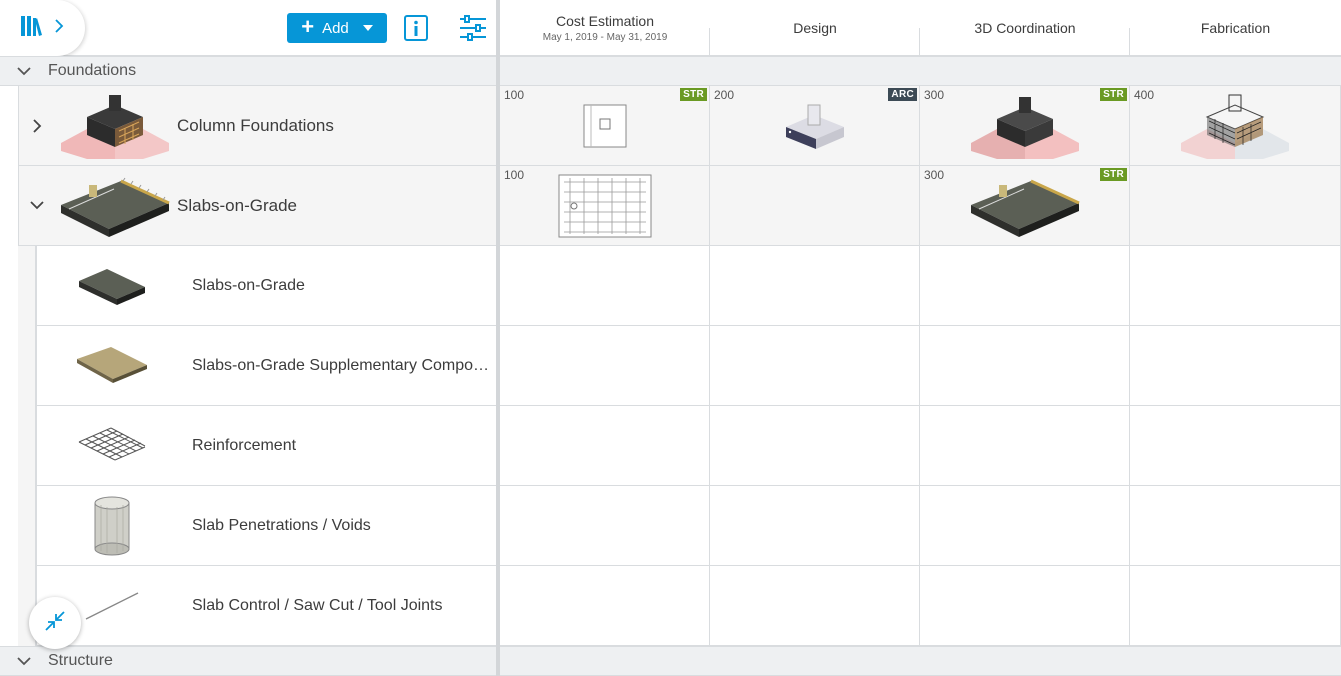 The height and width of the screenshot is (676, 1341). I want to click on group-band-foundations, so click(920, 71).